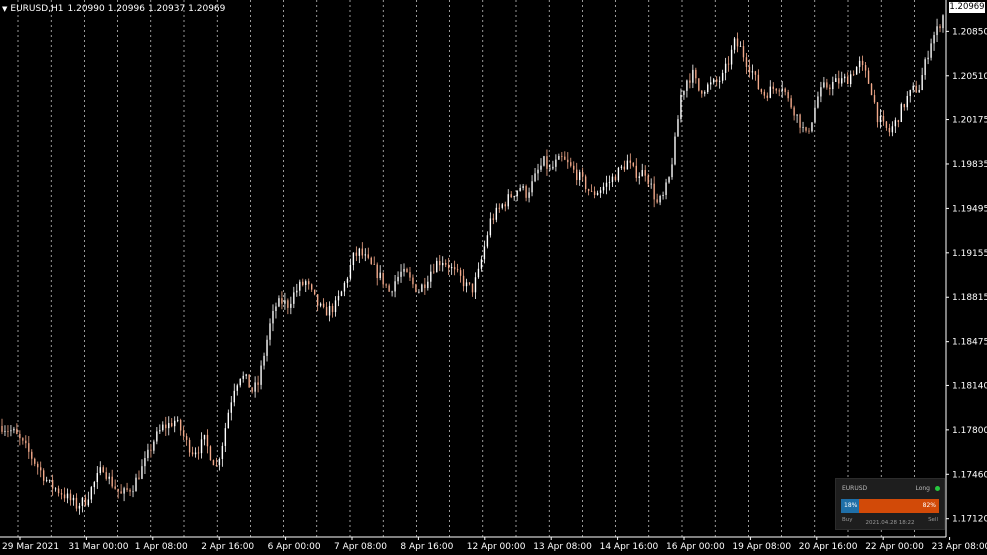 The height and width of the screenshot is (555, 987). What do you see at coordinates (969, 165) in the screenshot?
I see `price-tick-label: 1.19835` at bounding box center [969, 165].